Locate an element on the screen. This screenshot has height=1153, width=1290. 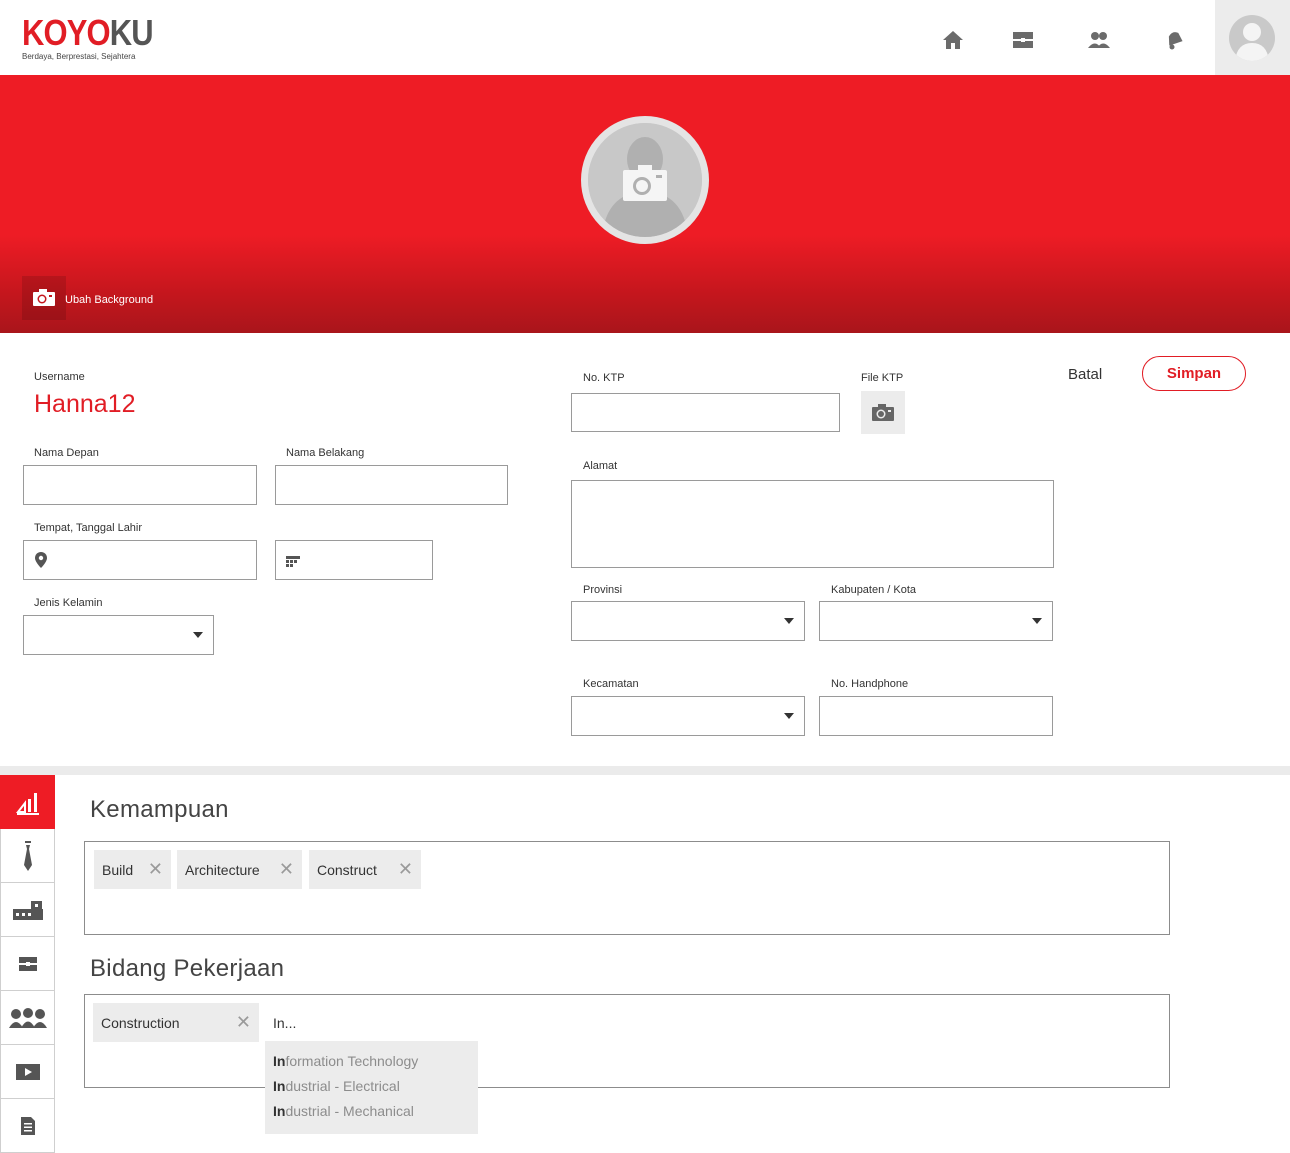
change-background-label: Ubah Background is located at coordinates (109, 300).